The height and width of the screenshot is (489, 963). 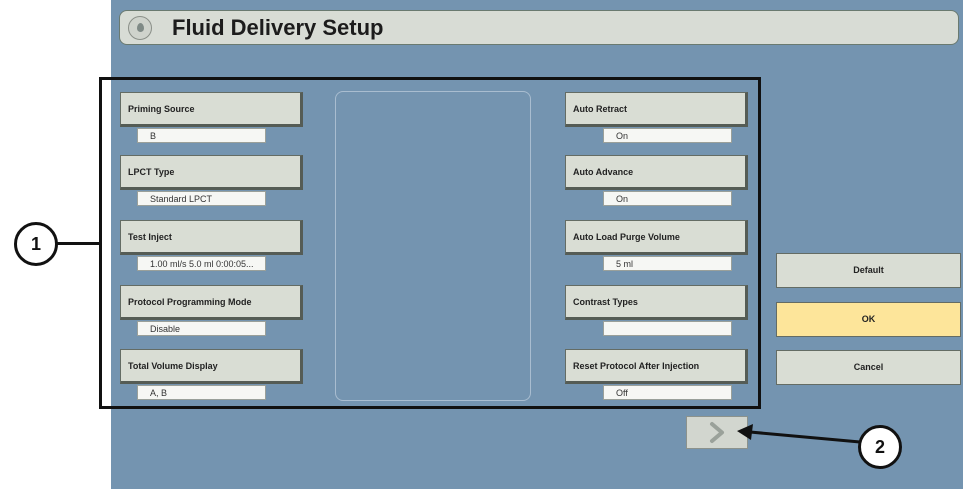 I want to click on cancel-button: Cancel, so click(x=868, y=367).